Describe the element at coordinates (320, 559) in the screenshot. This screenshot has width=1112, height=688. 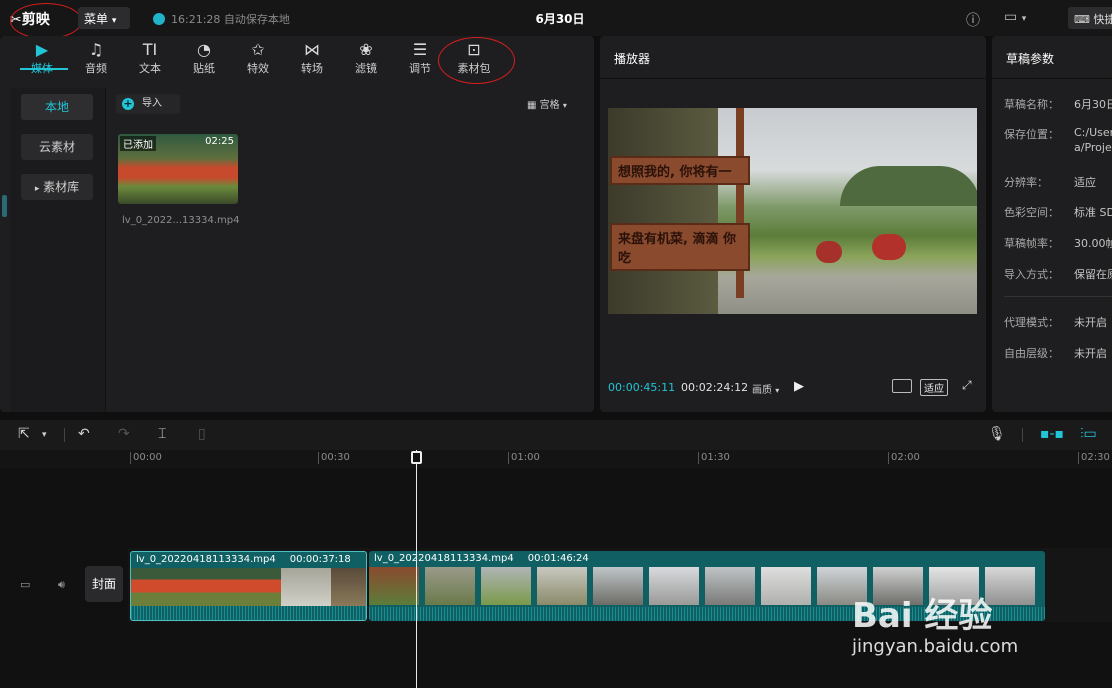
I see `clip-duration: 00:00:37:18` at that location.